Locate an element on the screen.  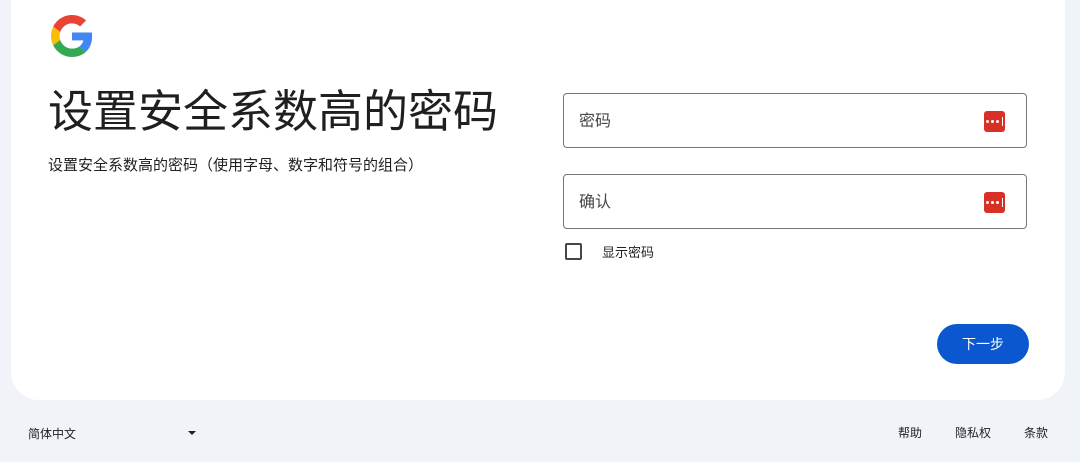
show-password-row: 显示密码 is located at coordinates (609, 251).